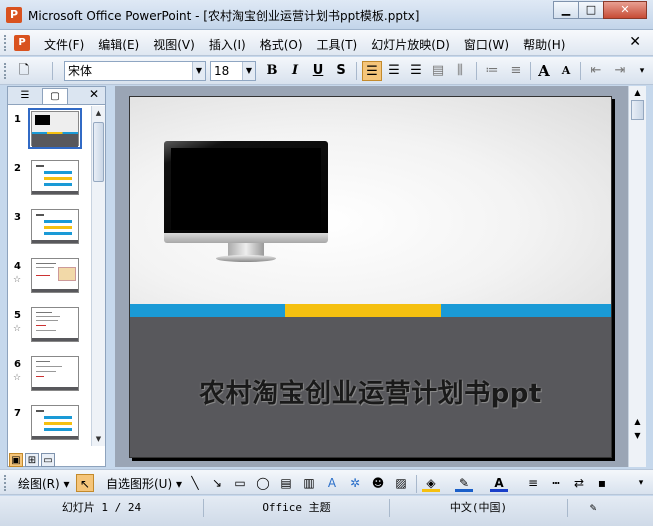 This screenshot has width=653, height=526. Describe the element at coordinates (25, 96) in the screenshot. I see `outline-tab-icon: ☰` at that location.